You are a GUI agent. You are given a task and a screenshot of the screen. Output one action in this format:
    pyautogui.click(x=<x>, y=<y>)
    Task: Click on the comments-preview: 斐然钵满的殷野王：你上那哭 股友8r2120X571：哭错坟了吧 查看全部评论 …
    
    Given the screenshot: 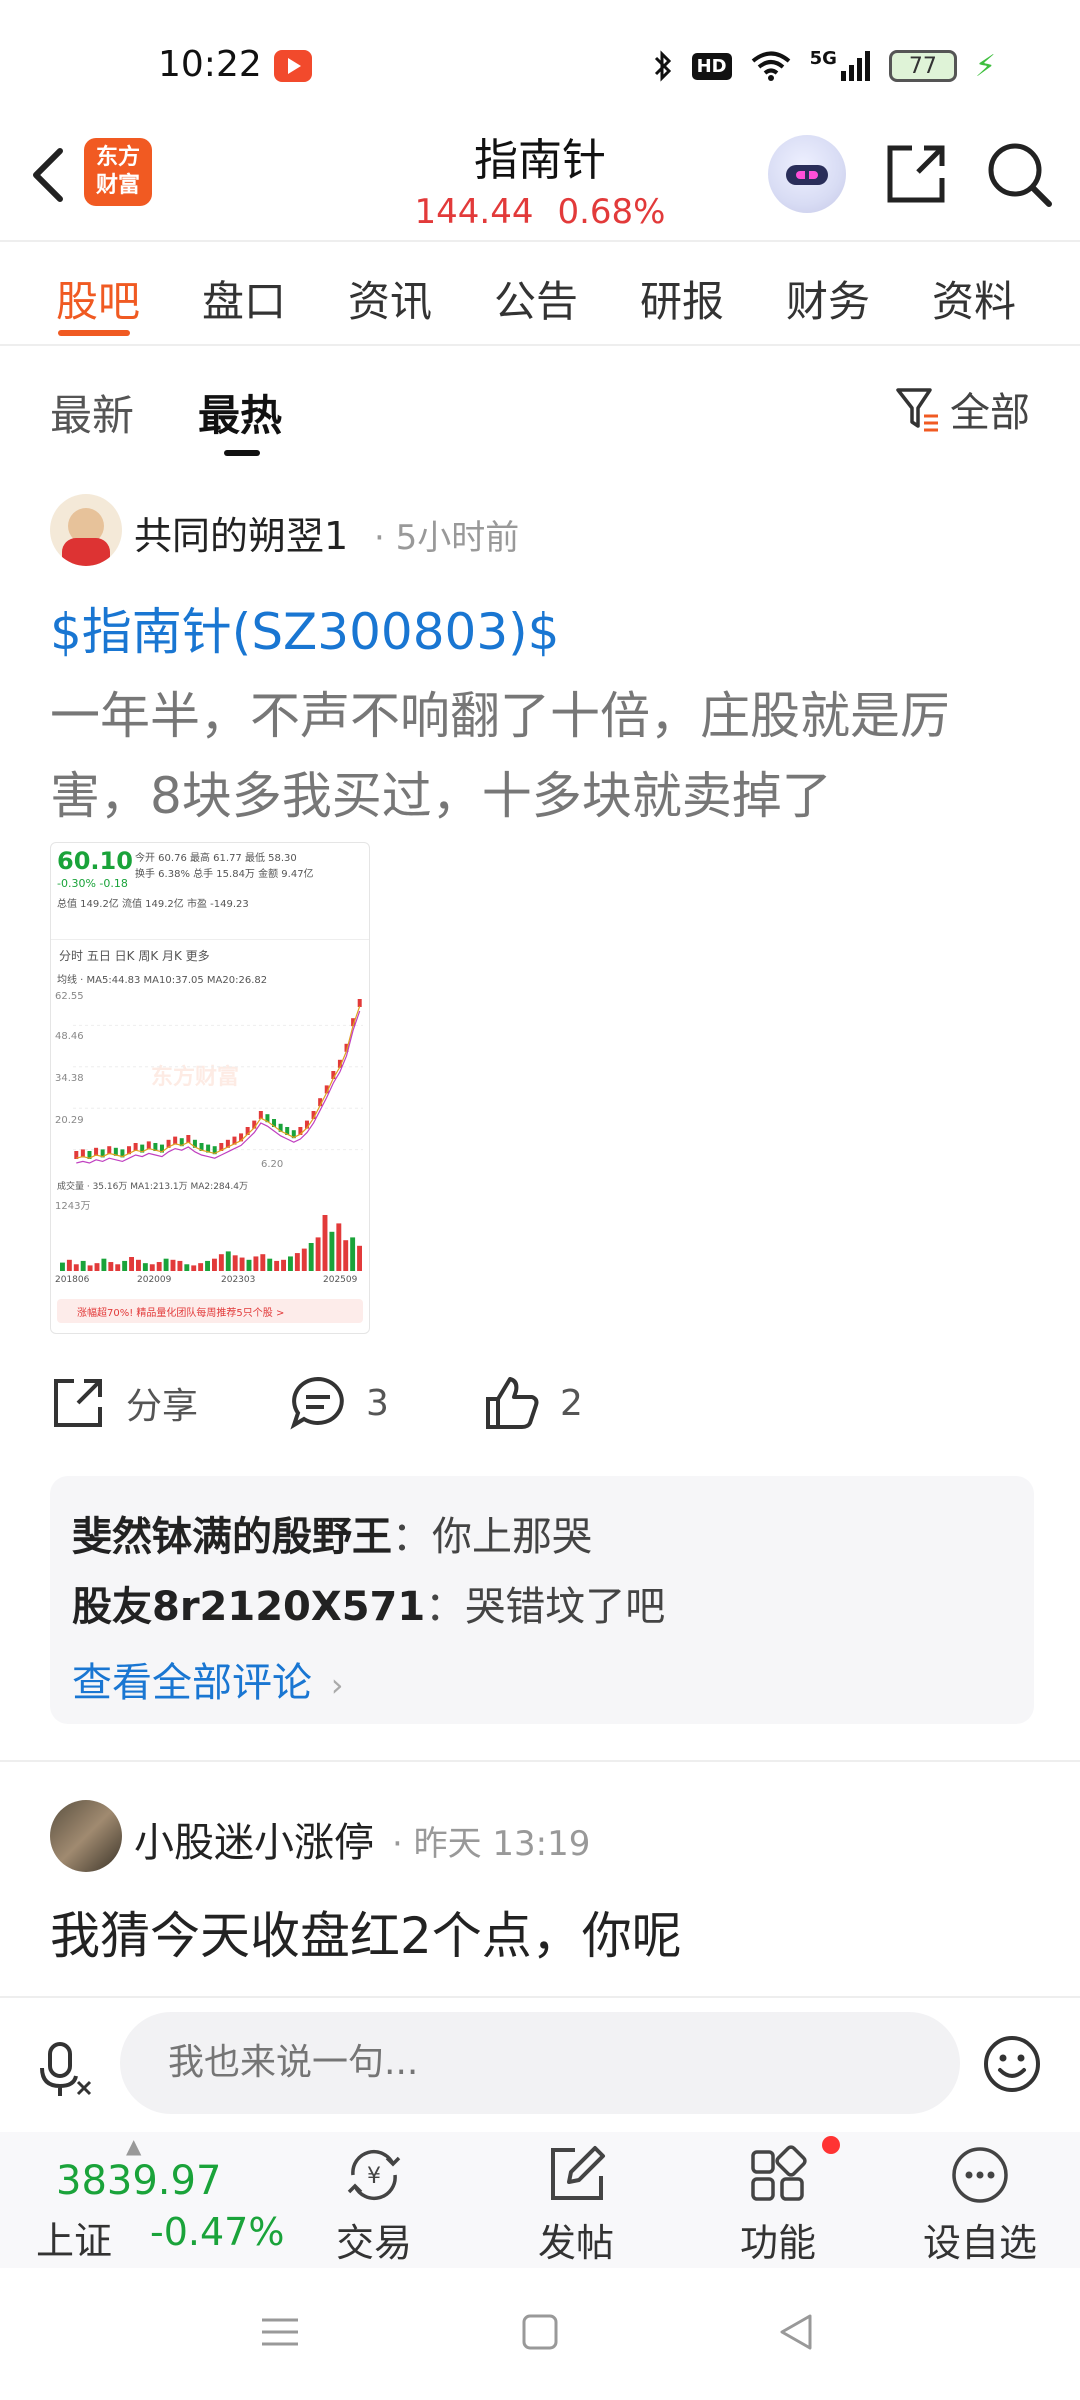 What is the action you would take?
    pyautogui.click(x=542, y=1600)
    